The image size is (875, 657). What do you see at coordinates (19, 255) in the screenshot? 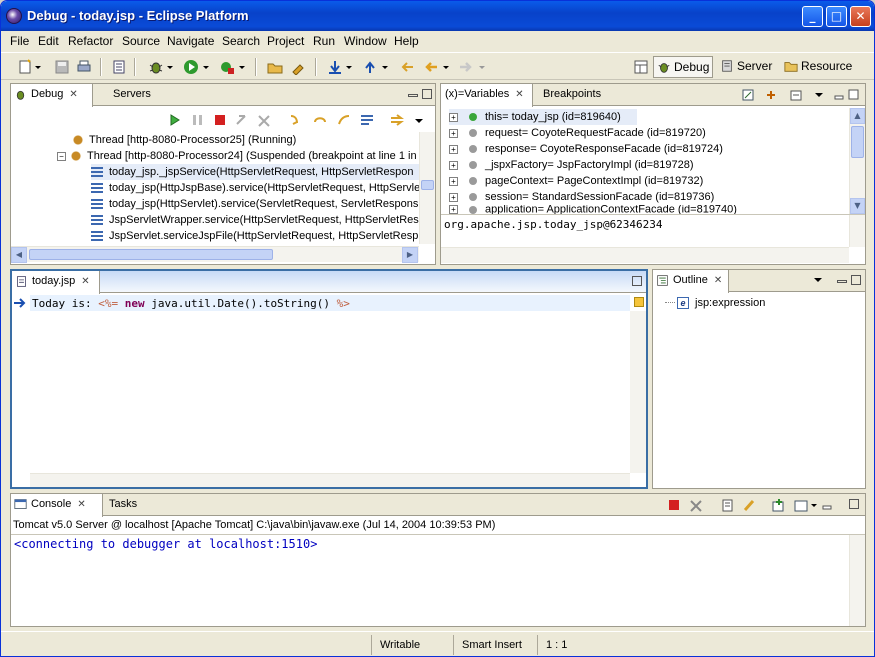
I see `scroll-left-icon: ◀` at bounding box center [19, 255].